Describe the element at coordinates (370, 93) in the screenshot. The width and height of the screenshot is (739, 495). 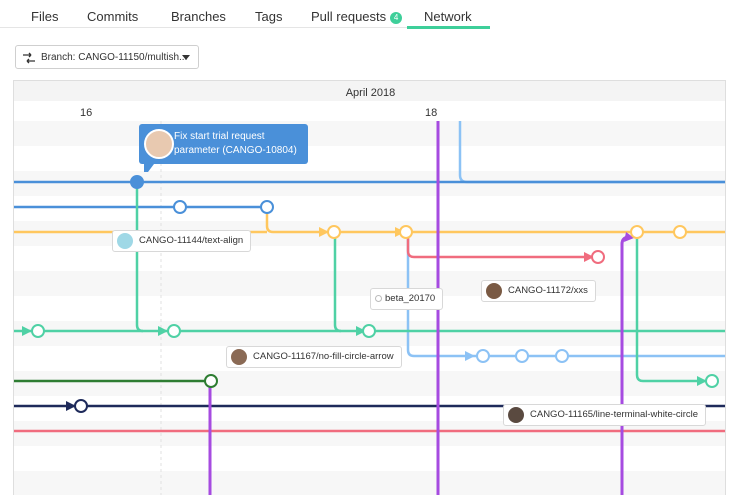
I see `month-label: April 2018` at that location.